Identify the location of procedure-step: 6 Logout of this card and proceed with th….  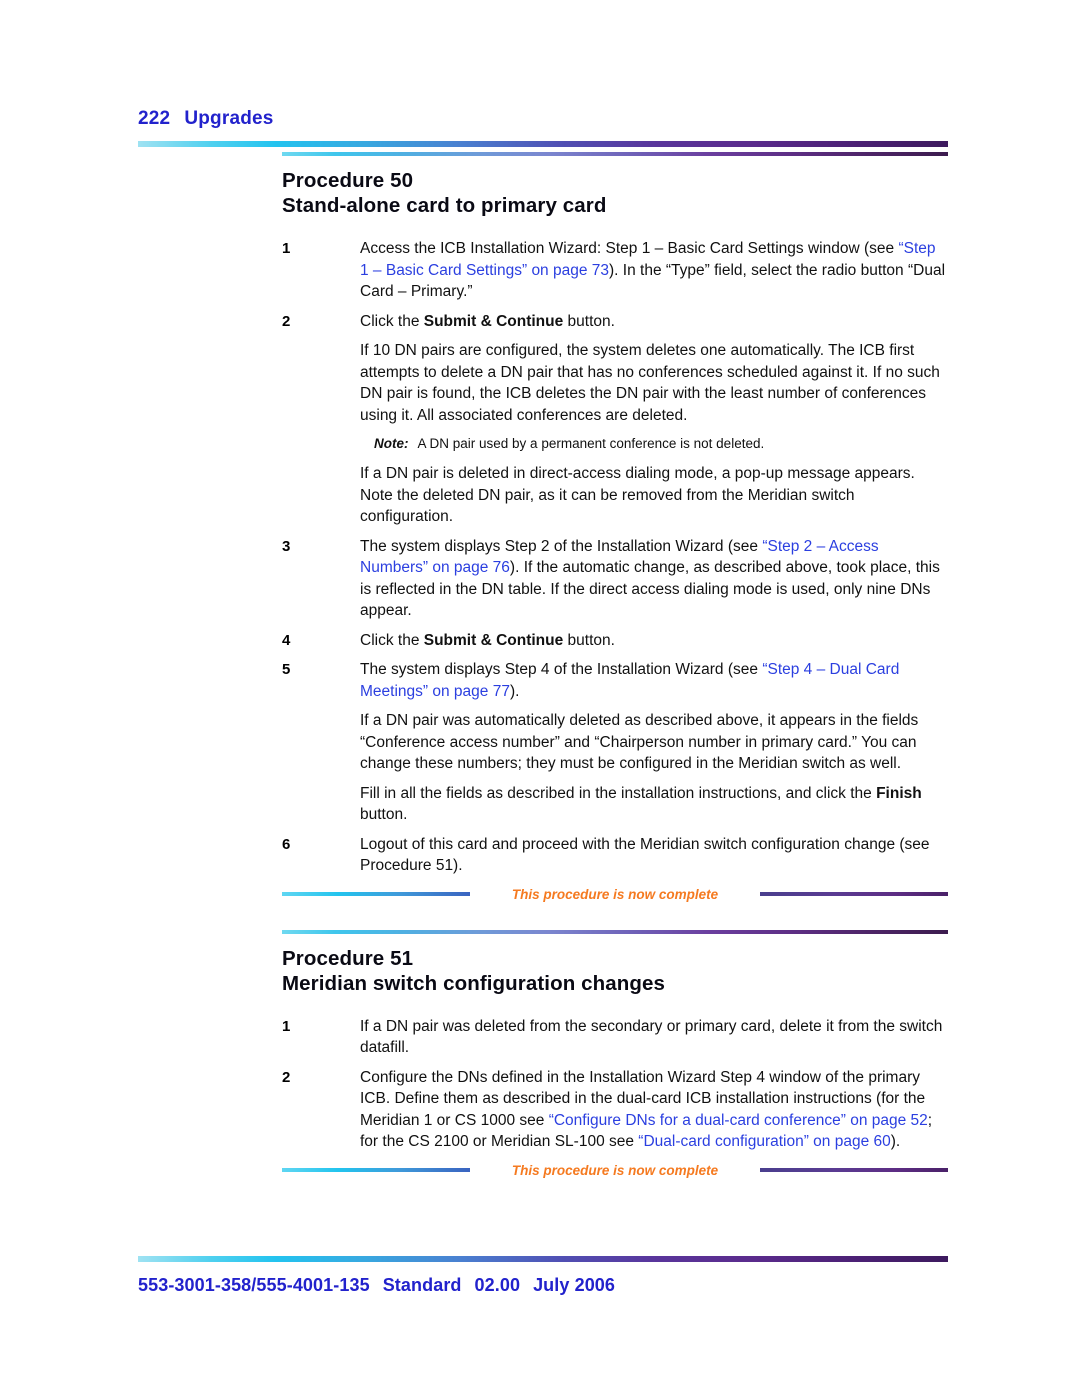
(615, 855).